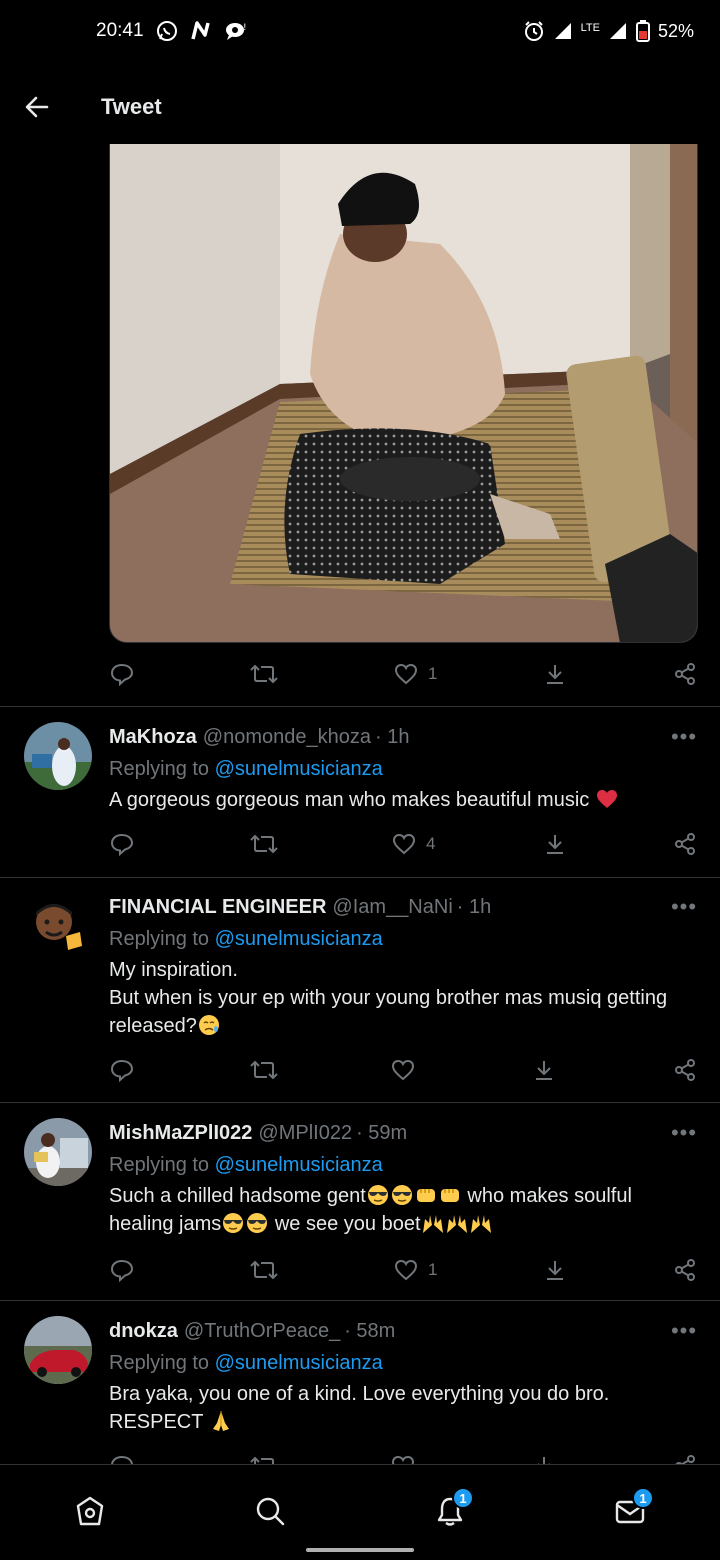  Describe the element at coordinates (305, 1133) in the screenshot. I see `author-handle: @MPlI022` at that location.